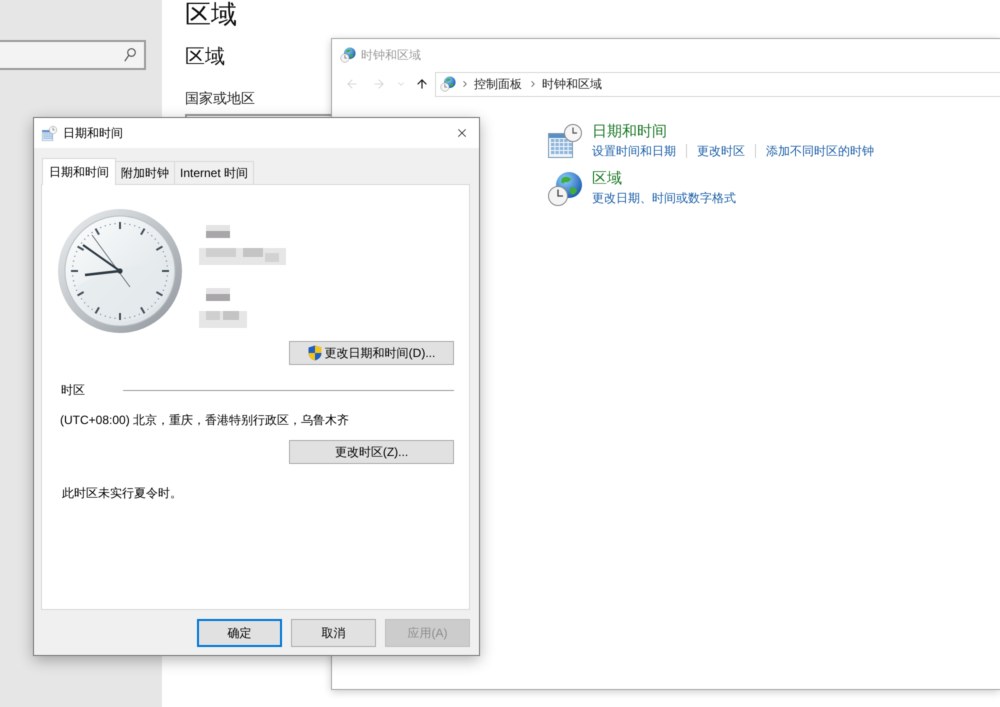 This screenshot has height=707, width=1000. I want to click on timezone-text: (UTC+08:00) 北京，重庆，香港特别行政区，乌鲁木齐, so click(204, 420).